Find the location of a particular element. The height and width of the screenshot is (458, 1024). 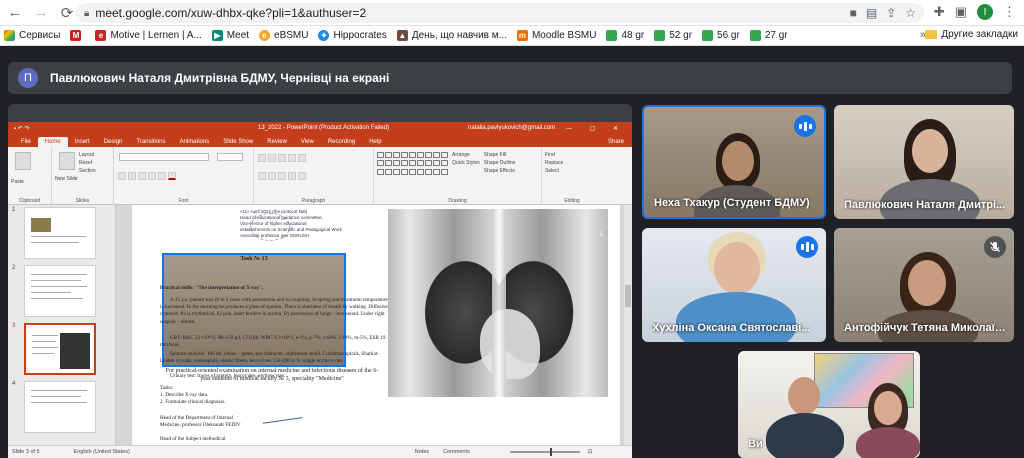

menu-icon: ⋮ is located at coordinates (1009, 12).